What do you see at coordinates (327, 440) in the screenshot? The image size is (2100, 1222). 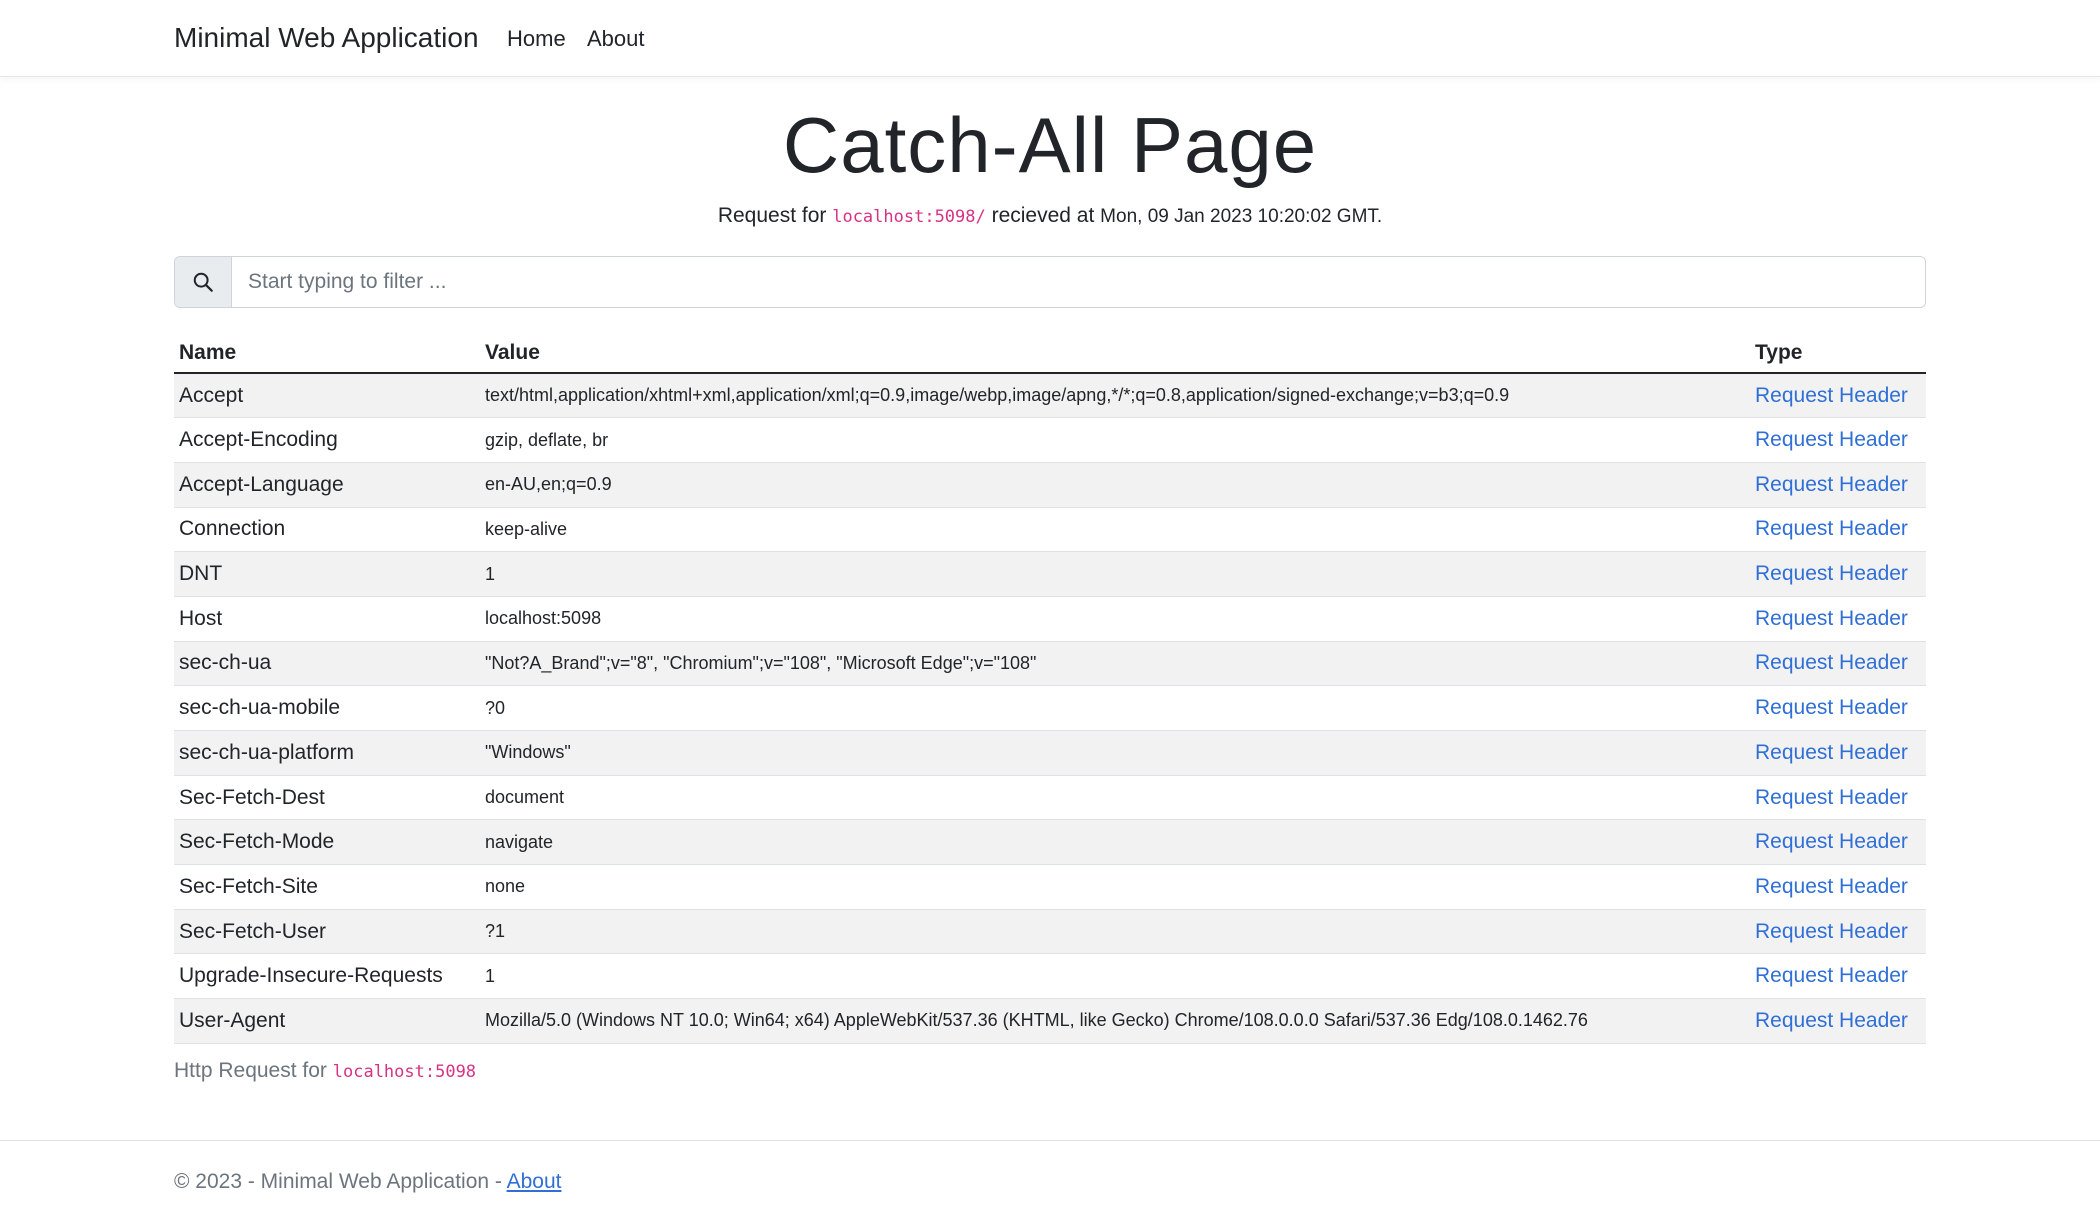 I see `cell-name: Accept-Encoding` at bounding box center [327, 440].